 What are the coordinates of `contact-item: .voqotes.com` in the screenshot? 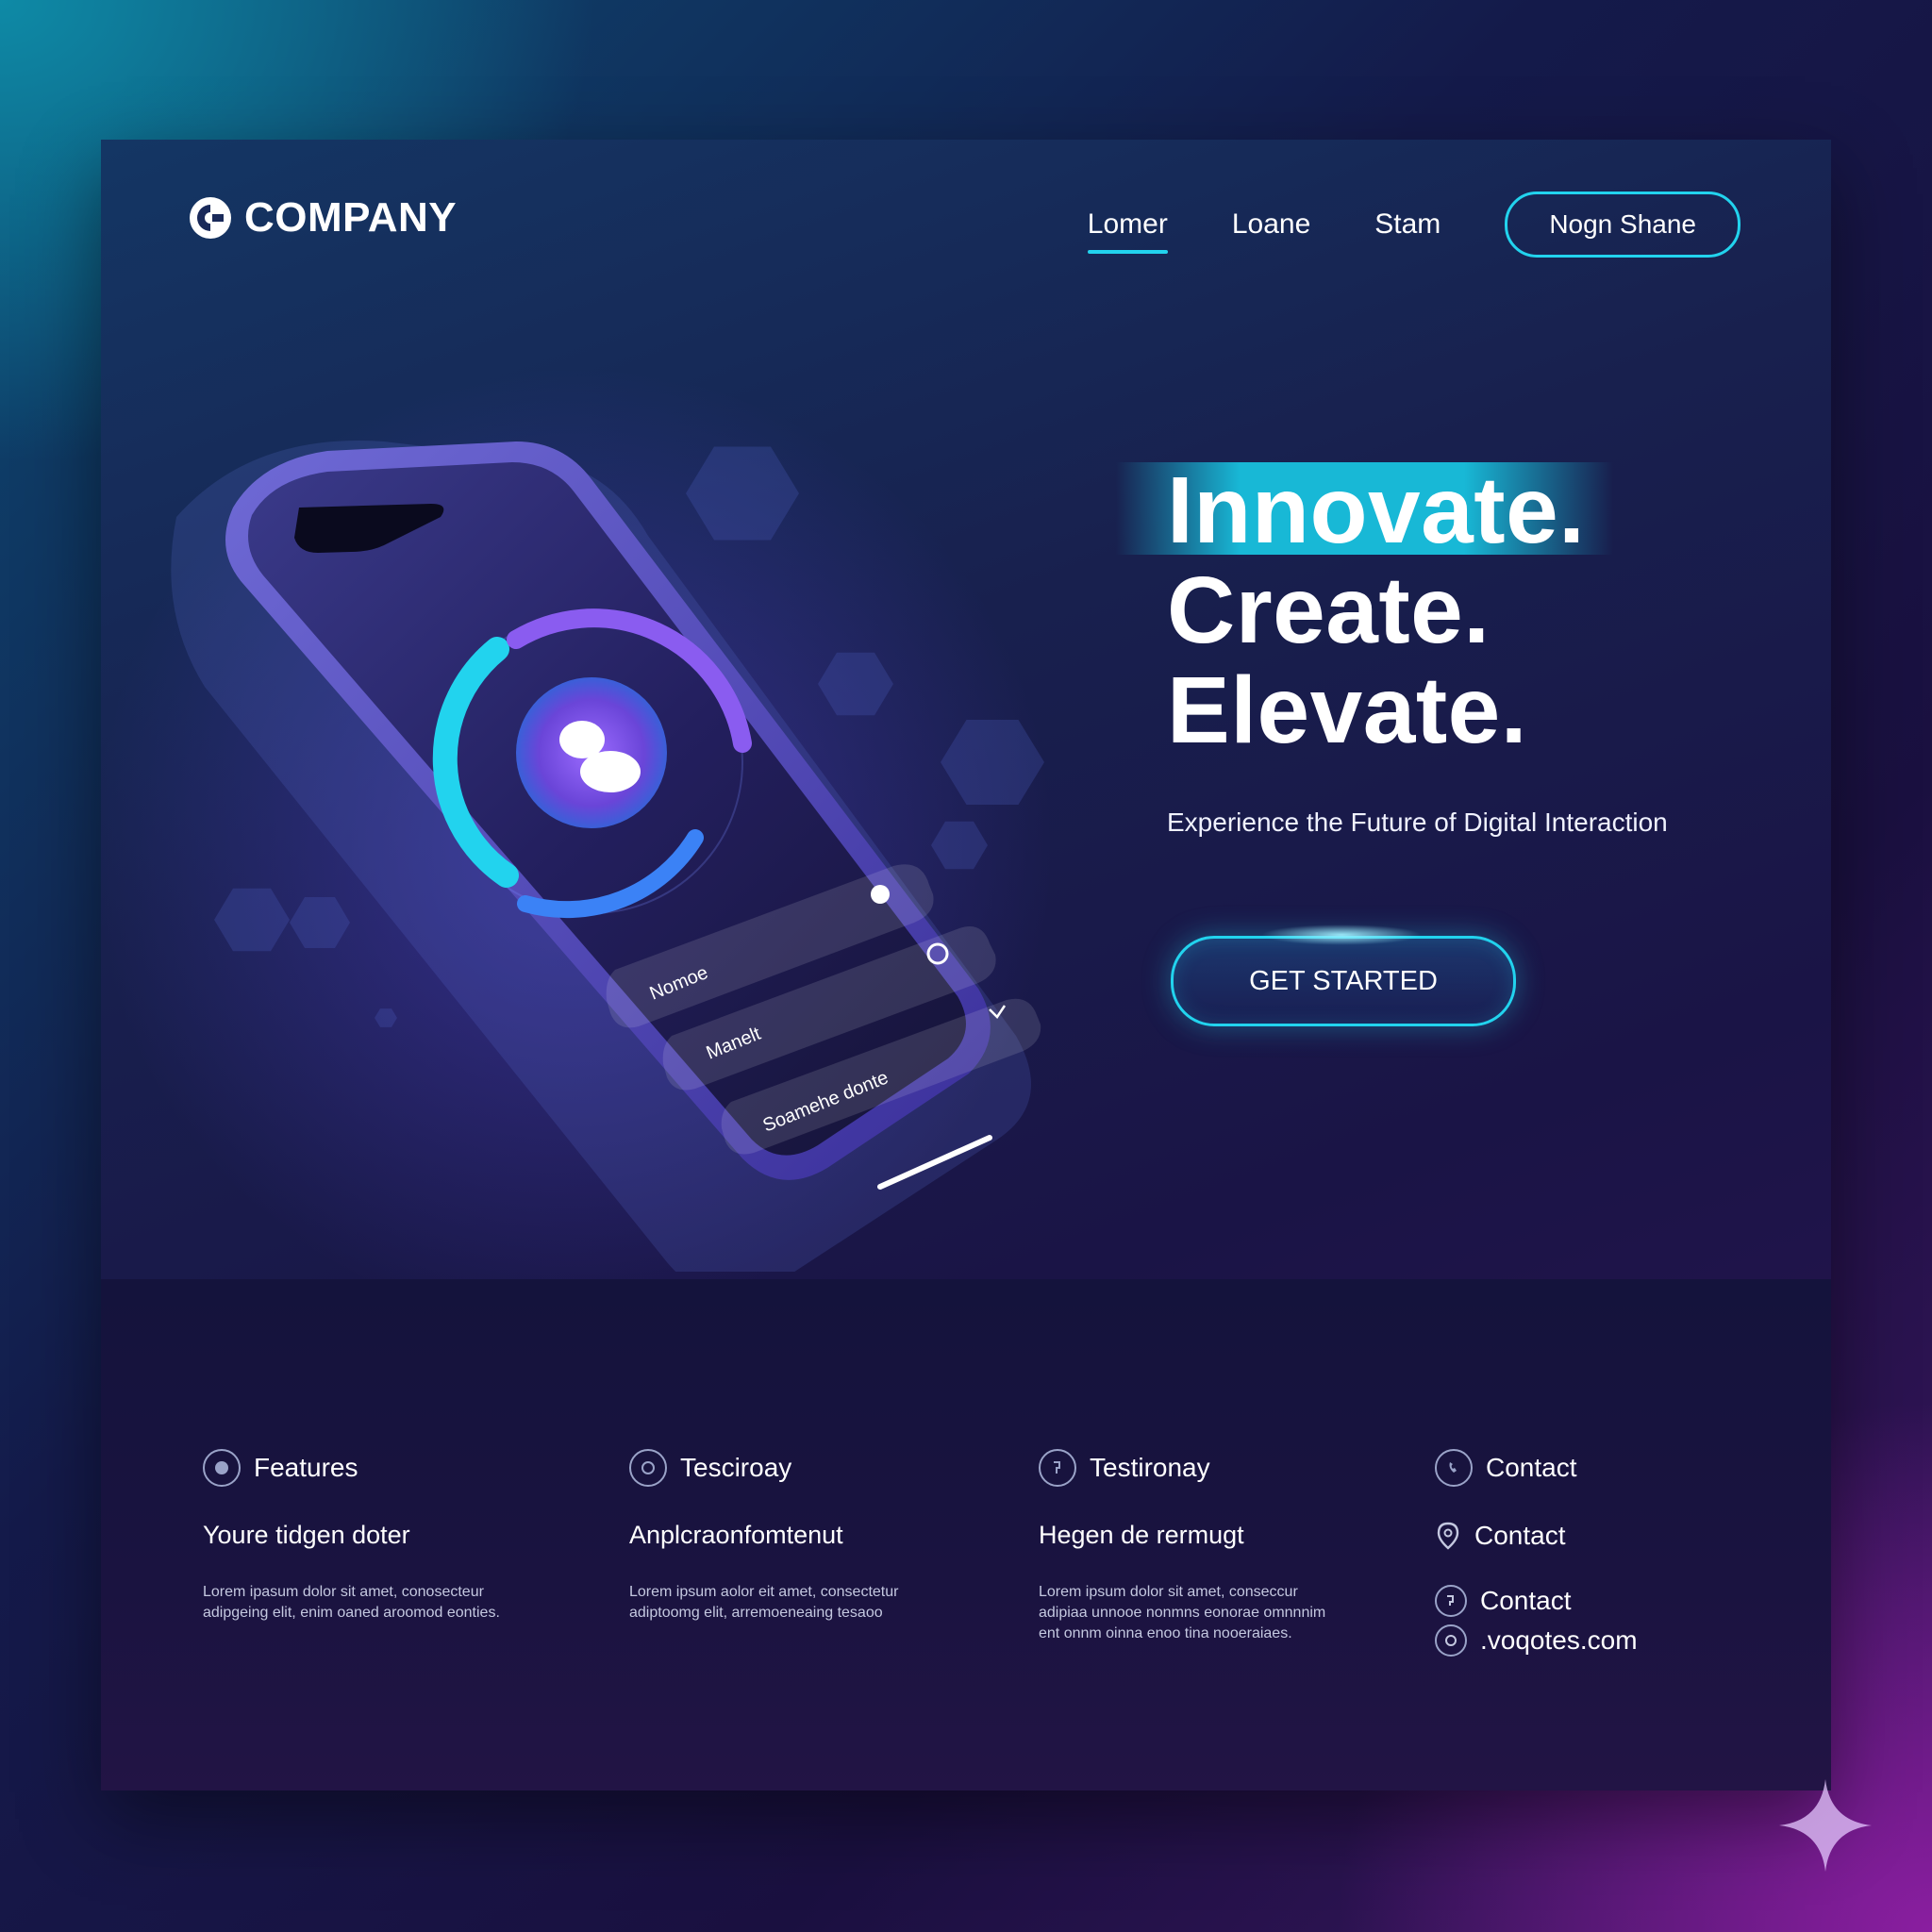 It's located at (1559, 1640).